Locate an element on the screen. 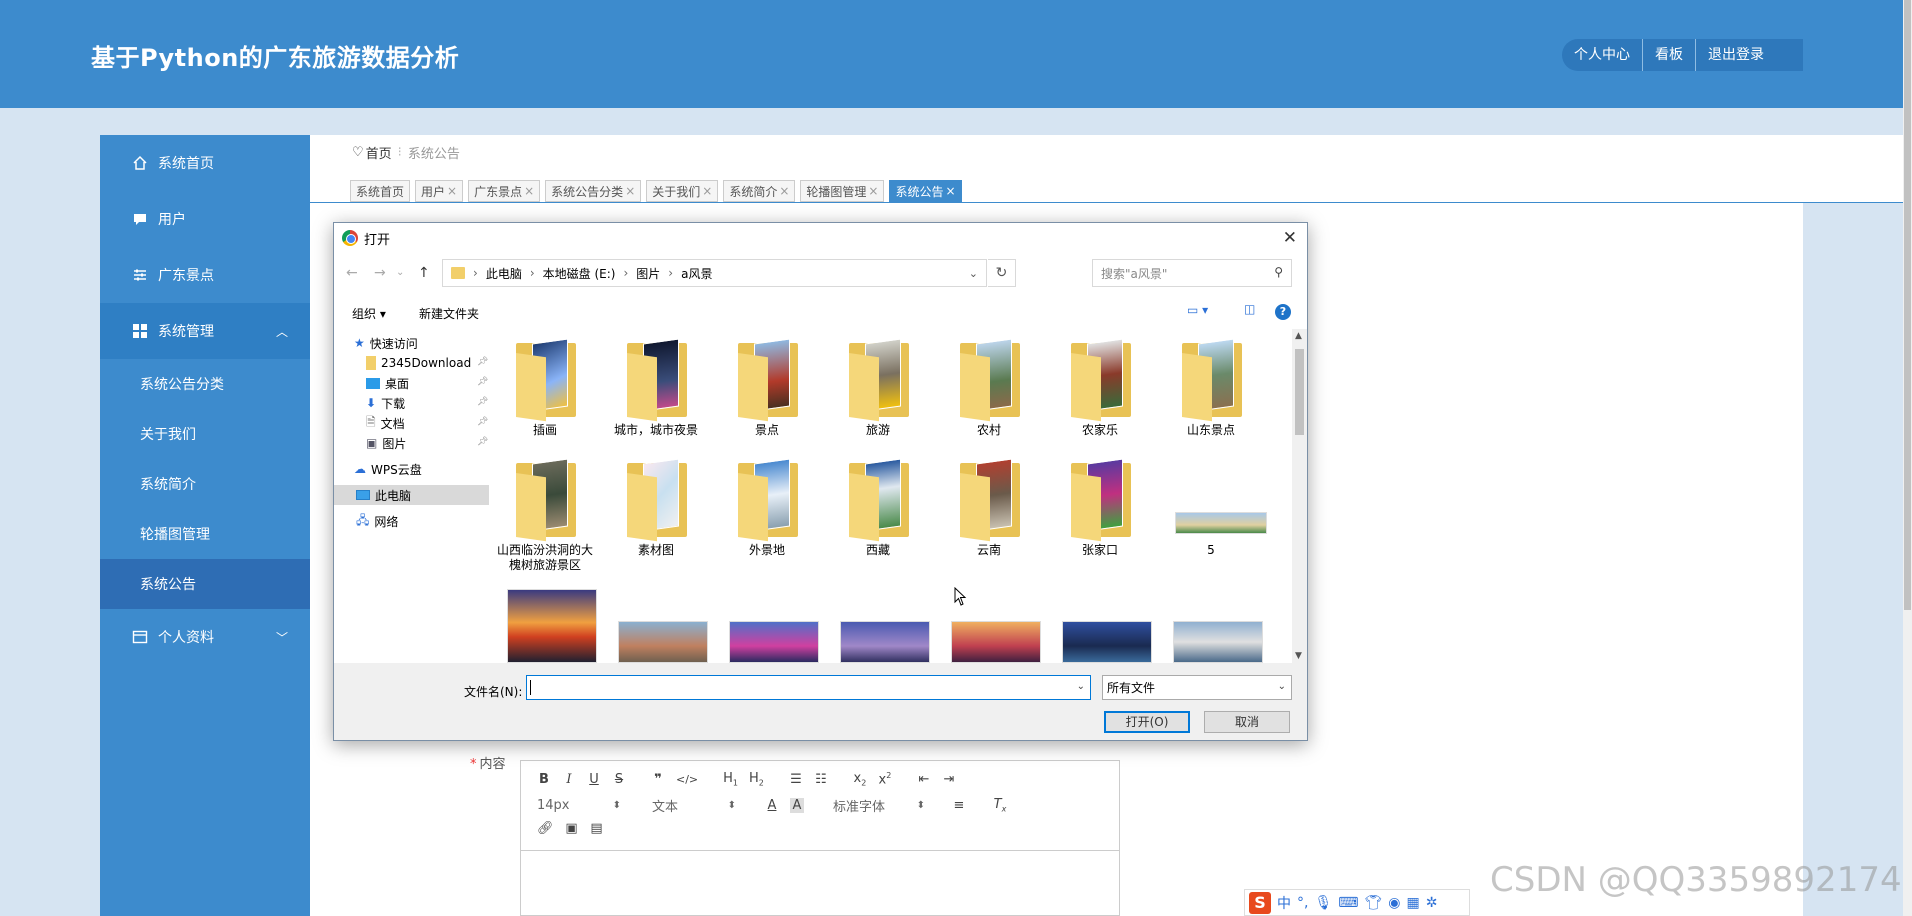  image-file-item: 5 is located at coordinates (1214, 508).